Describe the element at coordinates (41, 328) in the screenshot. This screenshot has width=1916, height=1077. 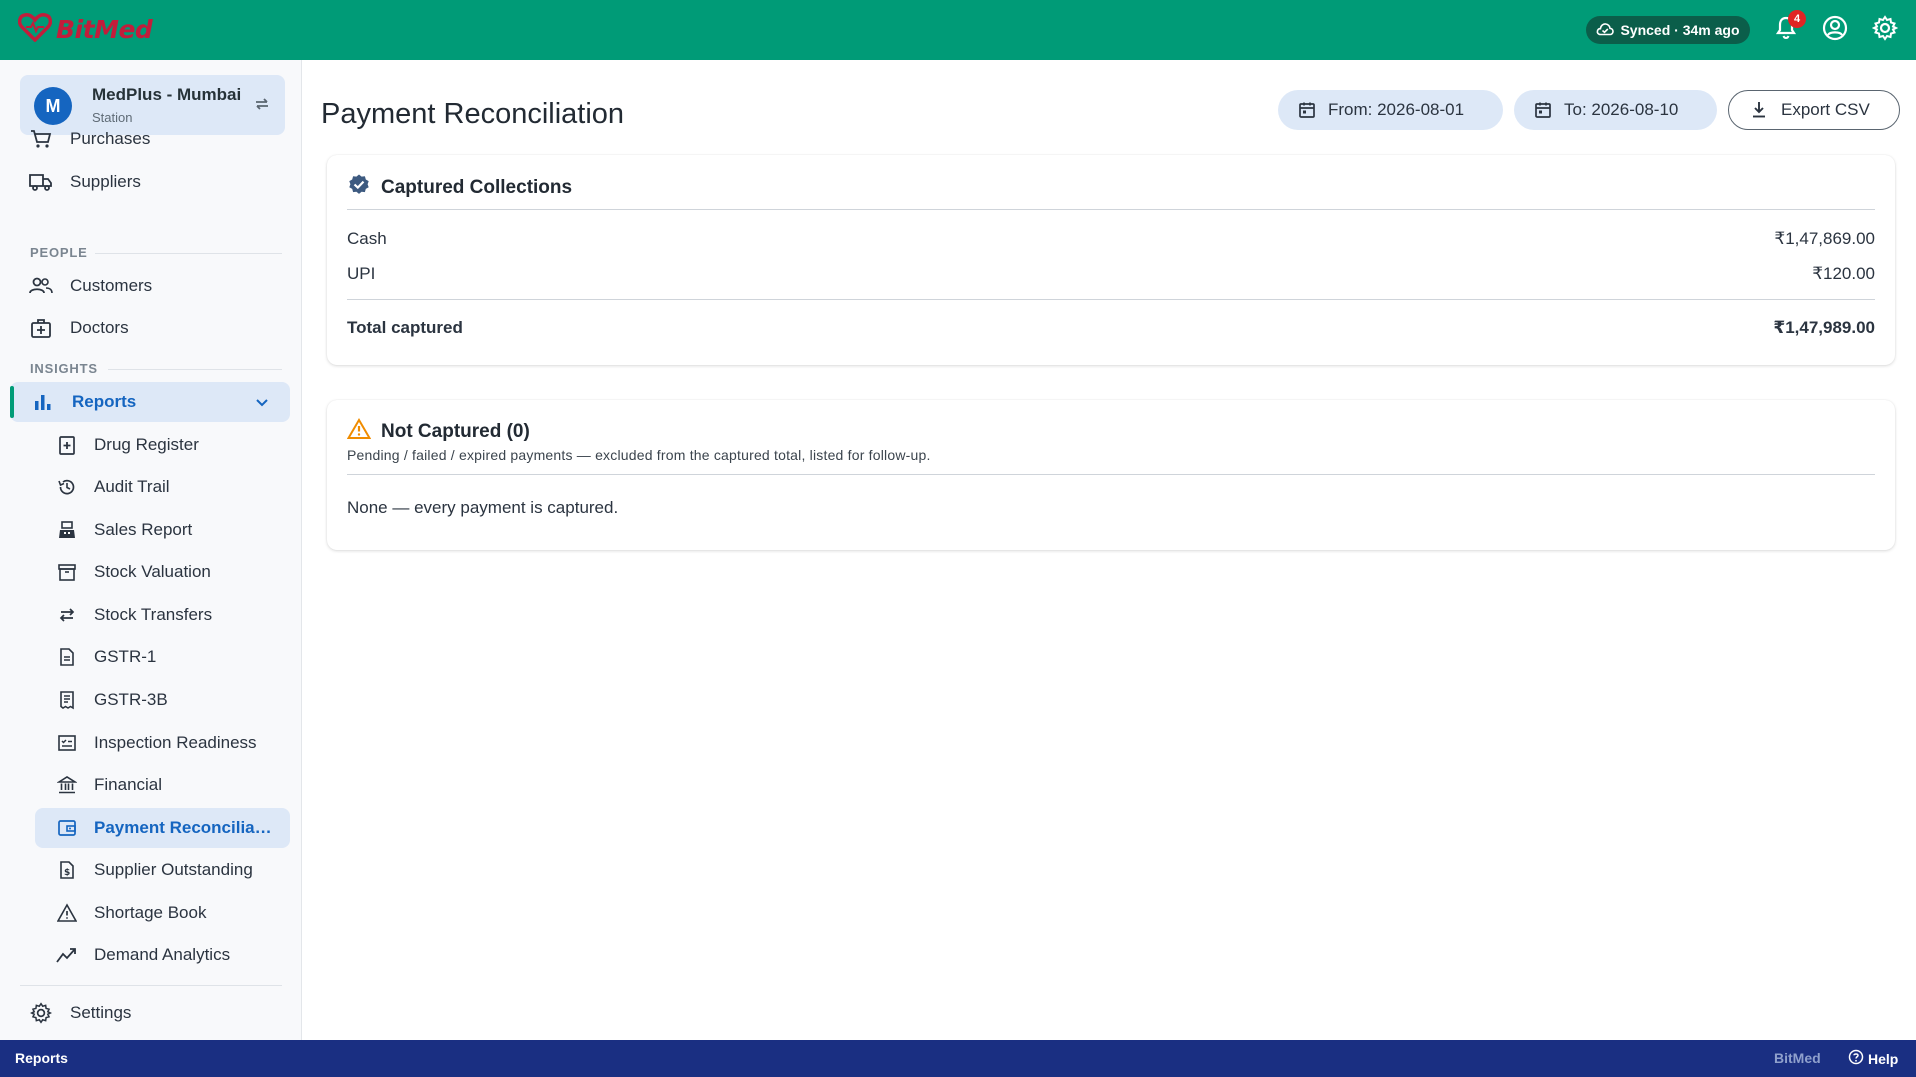
I see `medical-bag-icon` at that location.